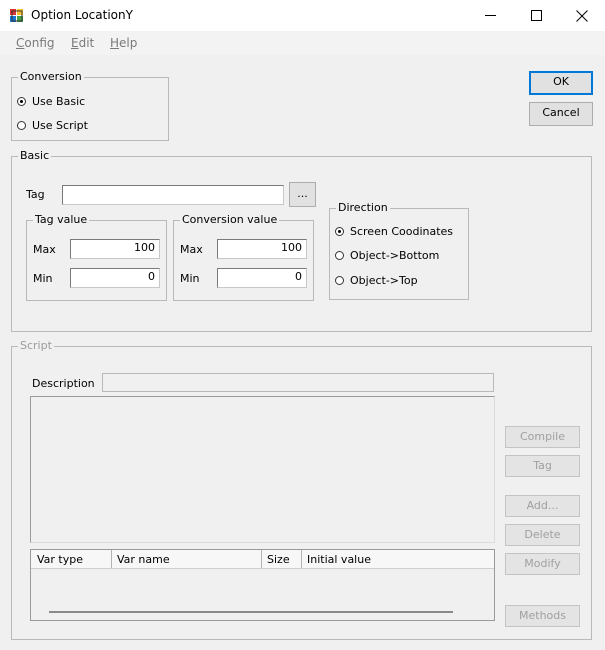 The width and height of the screenshot is (605, 650). What do you see at coordinates (190, 278) in the screenshot?
I see `conversion-min-label: Min` at bounding box center [190, 278].